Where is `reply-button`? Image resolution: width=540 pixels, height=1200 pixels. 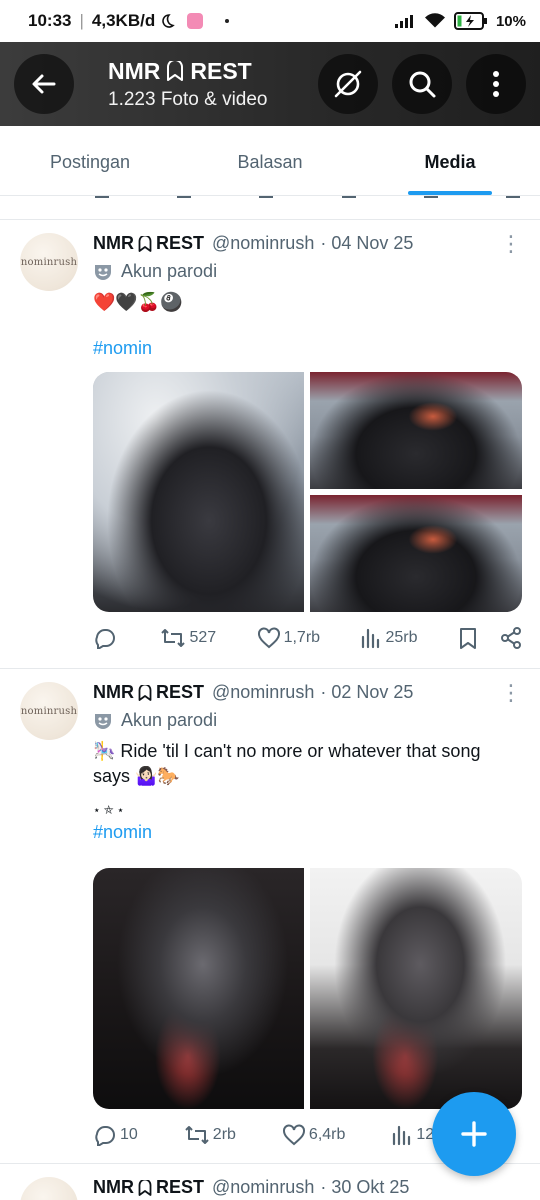 reply-button is located at coordinates (106, 638).